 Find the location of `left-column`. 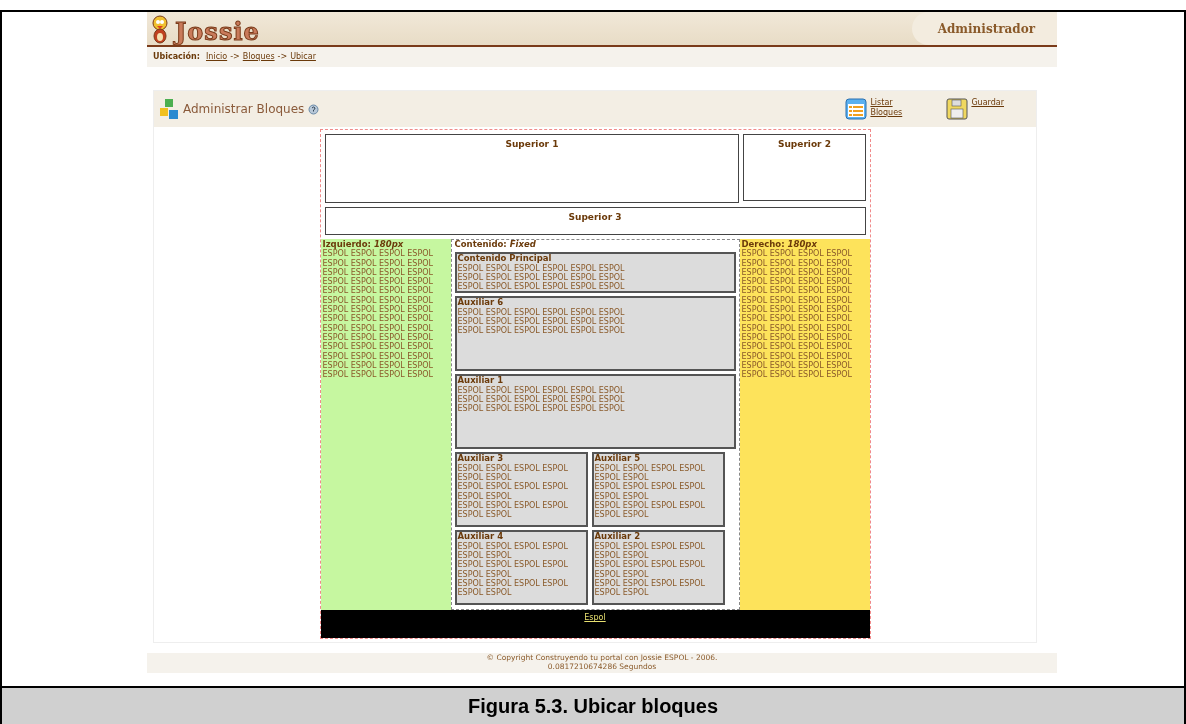

left-column is located at coordinates (385, 425).